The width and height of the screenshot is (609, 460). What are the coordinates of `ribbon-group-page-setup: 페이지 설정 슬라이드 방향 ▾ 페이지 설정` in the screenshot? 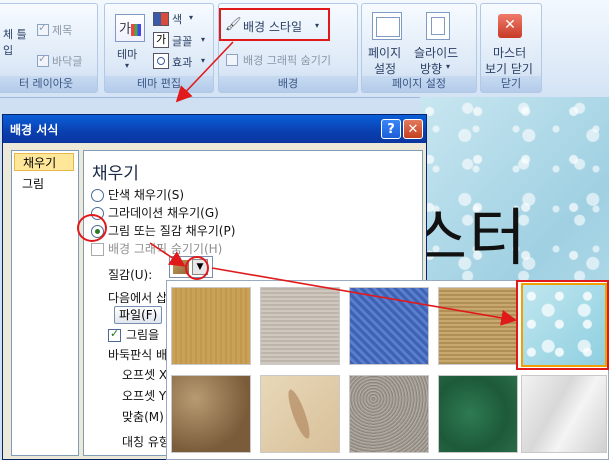 It's located at (419, 48).